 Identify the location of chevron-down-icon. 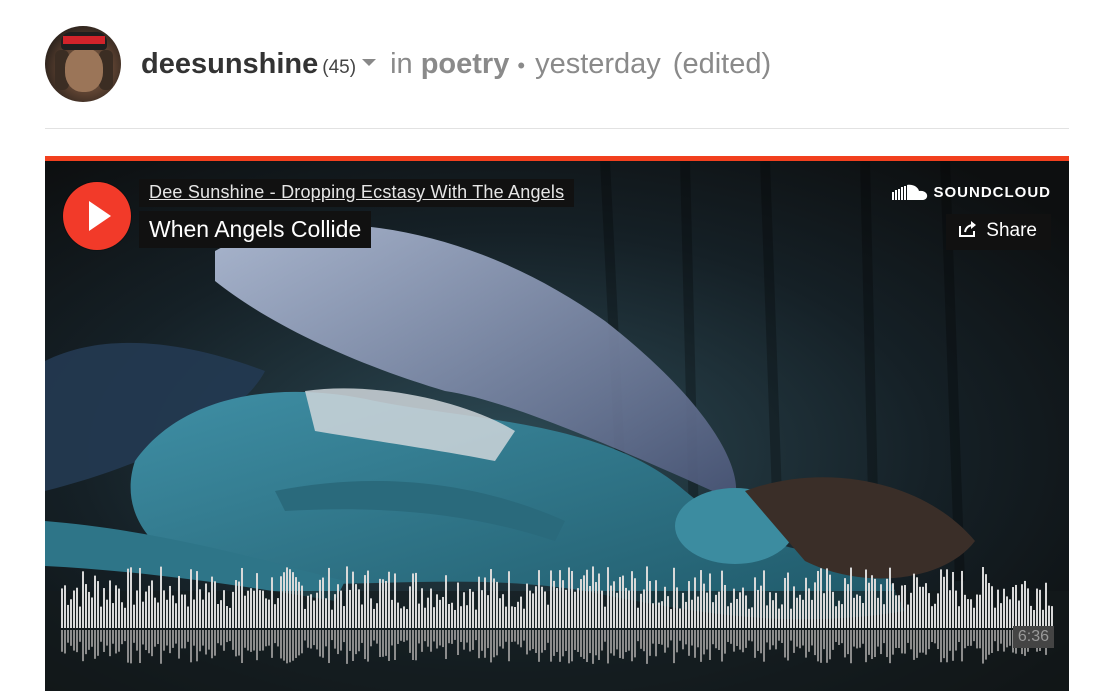
(369, 62).